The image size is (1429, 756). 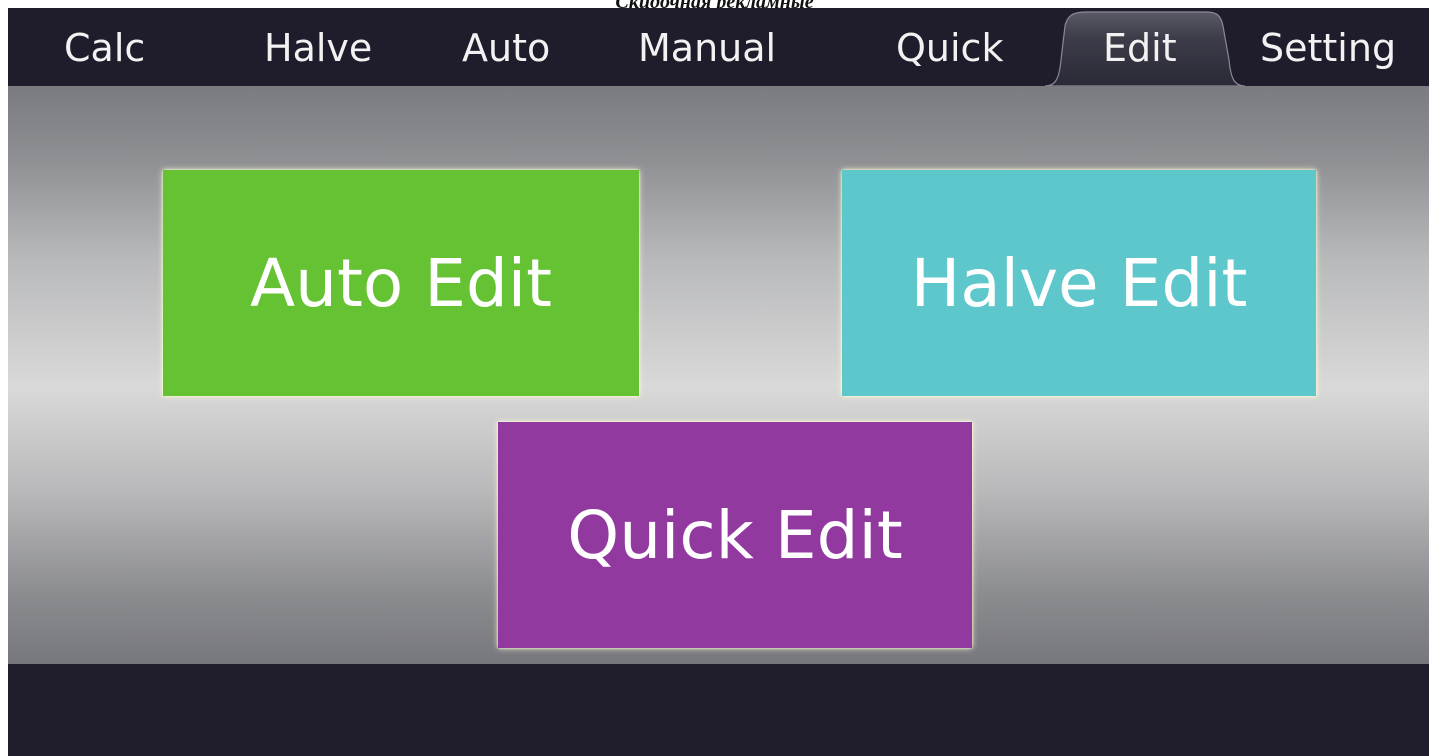 I want to click on halve-edit-button: Halve Edit, so click(x=1079, y=283).